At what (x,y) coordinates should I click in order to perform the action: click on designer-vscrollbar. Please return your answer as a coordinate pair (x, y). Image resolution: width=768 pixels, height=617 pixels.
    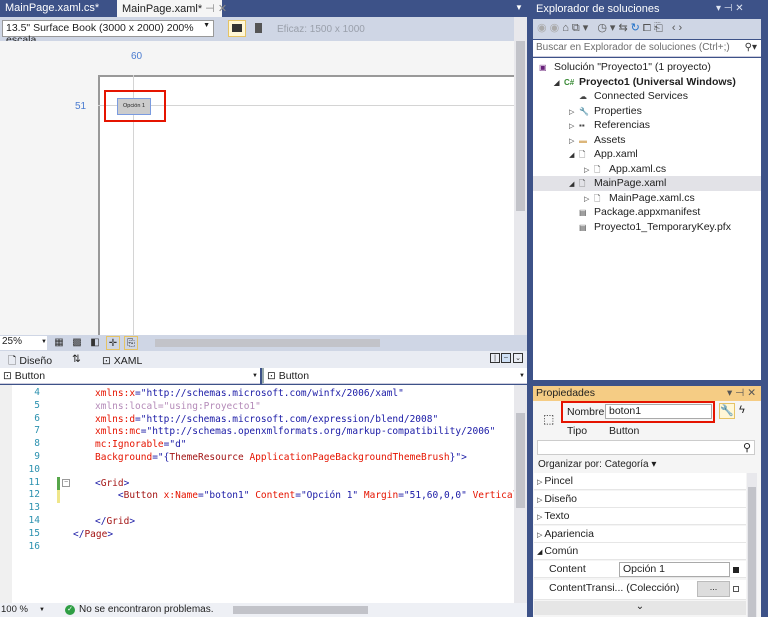
    Looking at the image, I should click on (520, 176).